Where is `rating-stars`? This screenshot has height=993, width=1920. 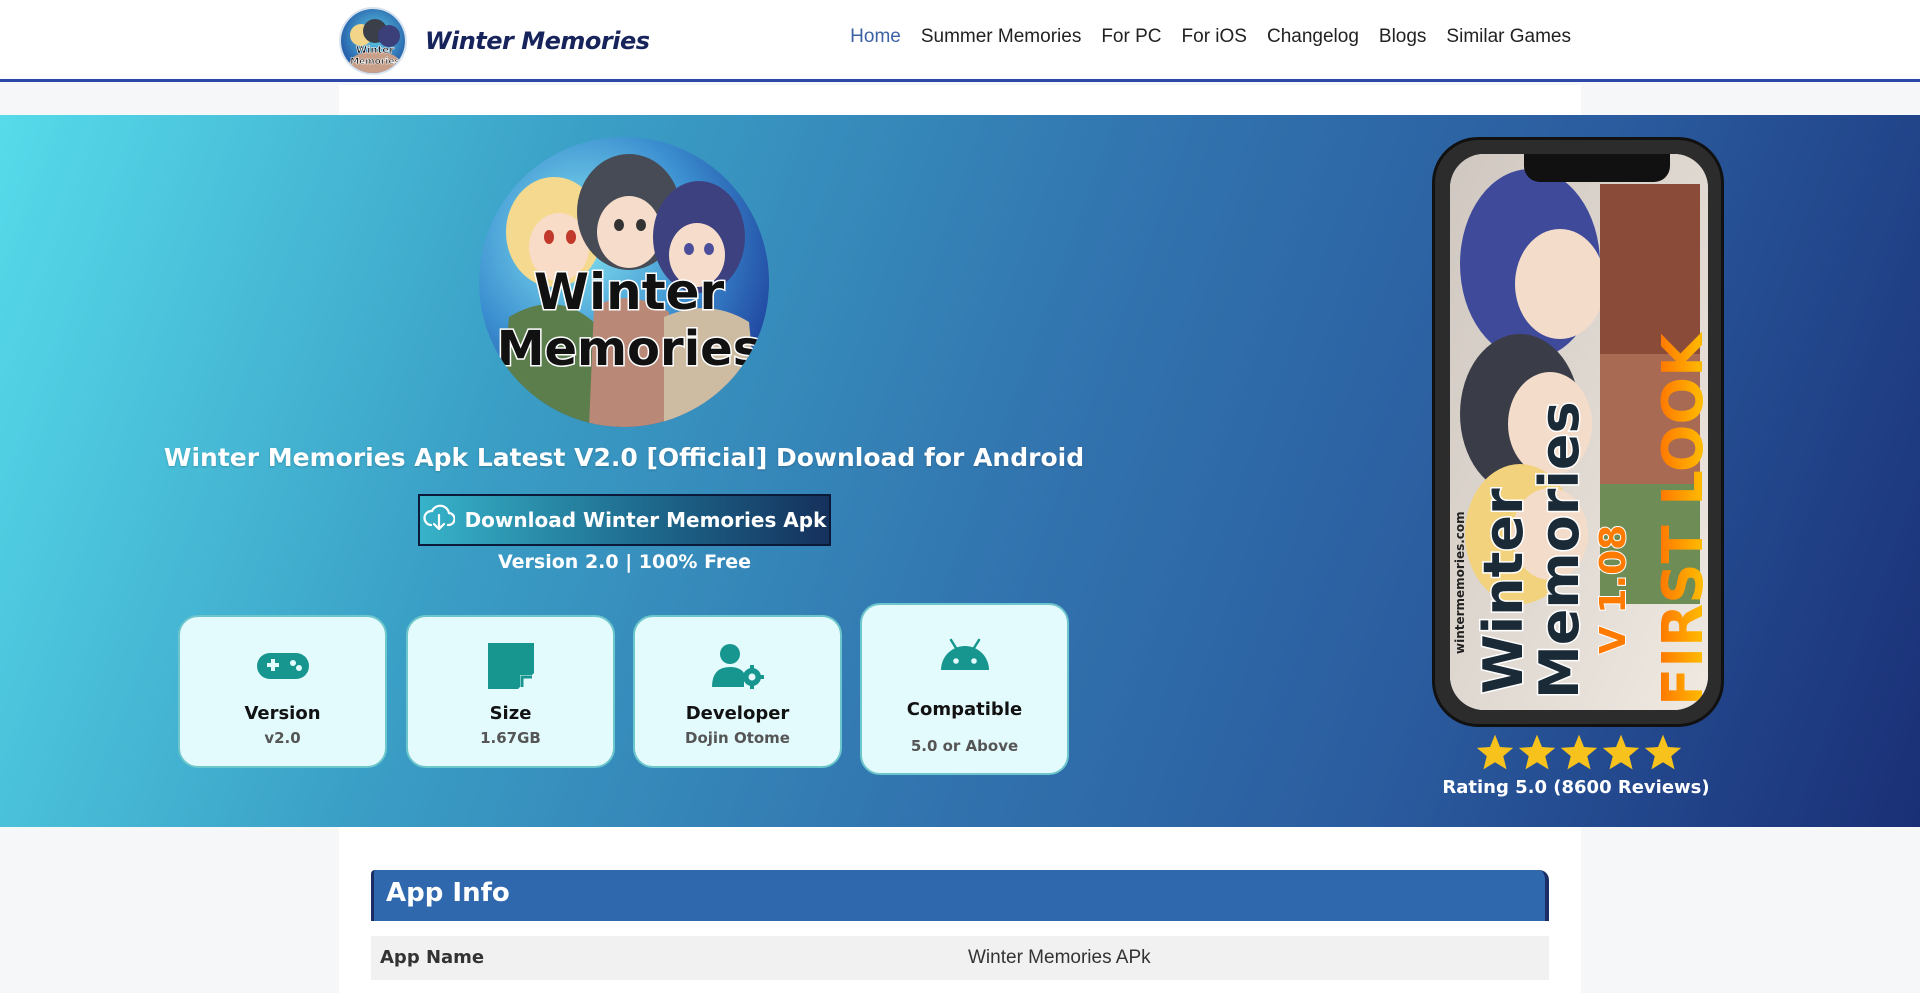 rating-stars is located at coordinates (1579, 754).